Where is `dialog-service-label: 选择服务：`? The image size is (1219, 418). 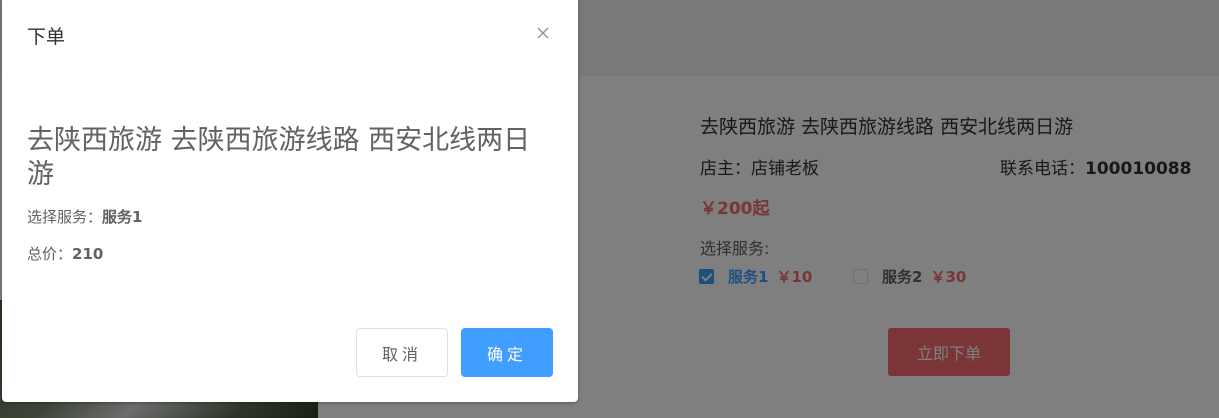
dialog-service-label: 选择服务： is located at coordinates (65, 217).